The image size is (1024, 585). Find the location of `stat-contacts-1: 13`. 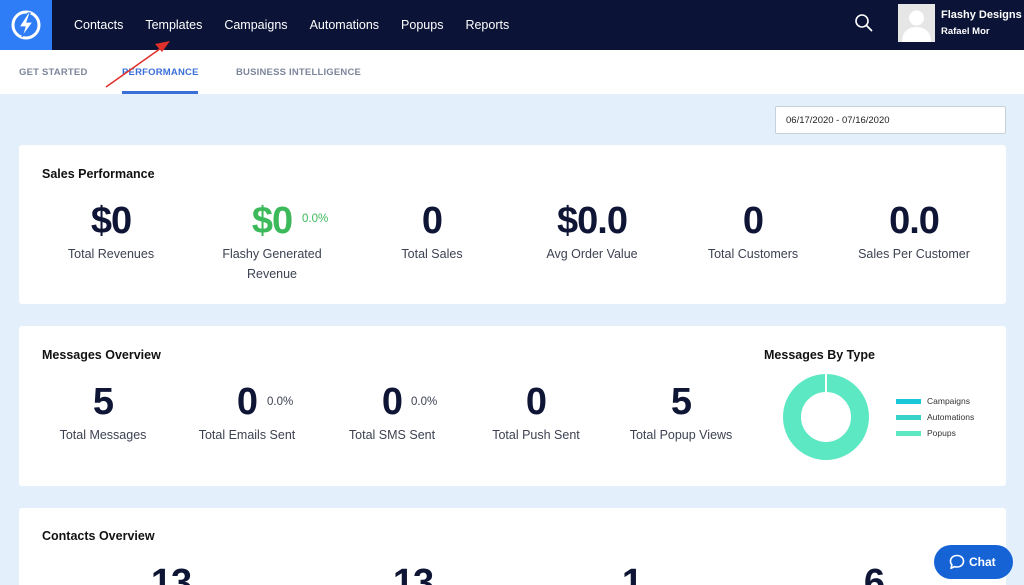

stat-contacts-1: 13 is located at coordinates (171, 574).